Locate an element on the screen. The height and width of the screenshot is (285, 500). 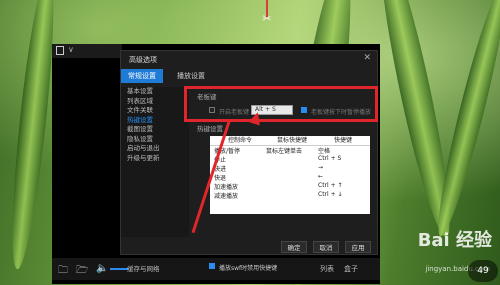
sidebar-item-screenshot: 截图设置 is located at coordinates (155, 130).